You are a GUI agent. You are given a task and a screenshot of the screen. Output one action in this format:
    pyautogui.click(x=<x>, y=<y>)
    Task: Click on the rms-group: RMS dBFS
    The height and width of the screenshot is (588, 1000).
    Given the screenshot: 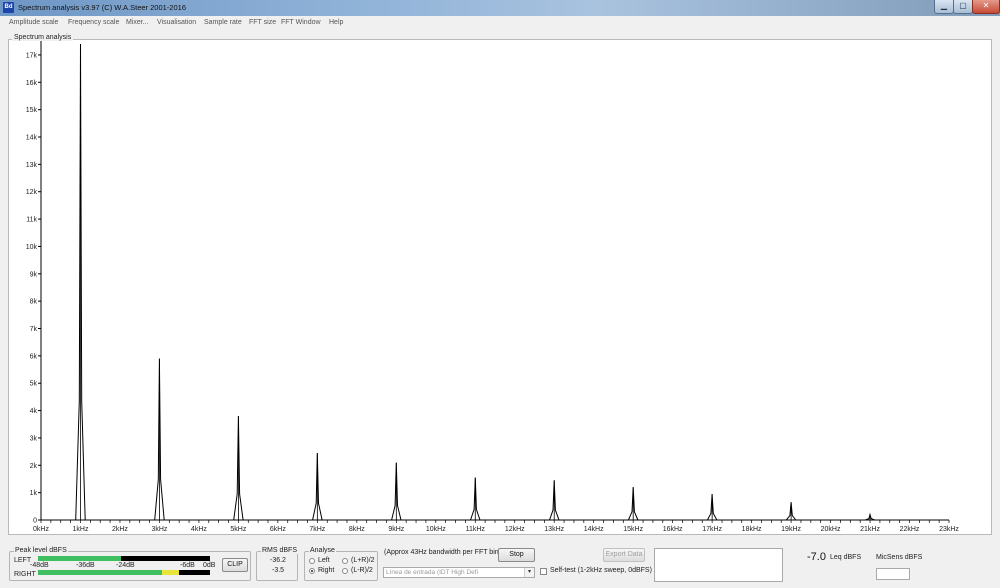 What is the action you would take?
    pyautogui.click(x=277, y=564)
    